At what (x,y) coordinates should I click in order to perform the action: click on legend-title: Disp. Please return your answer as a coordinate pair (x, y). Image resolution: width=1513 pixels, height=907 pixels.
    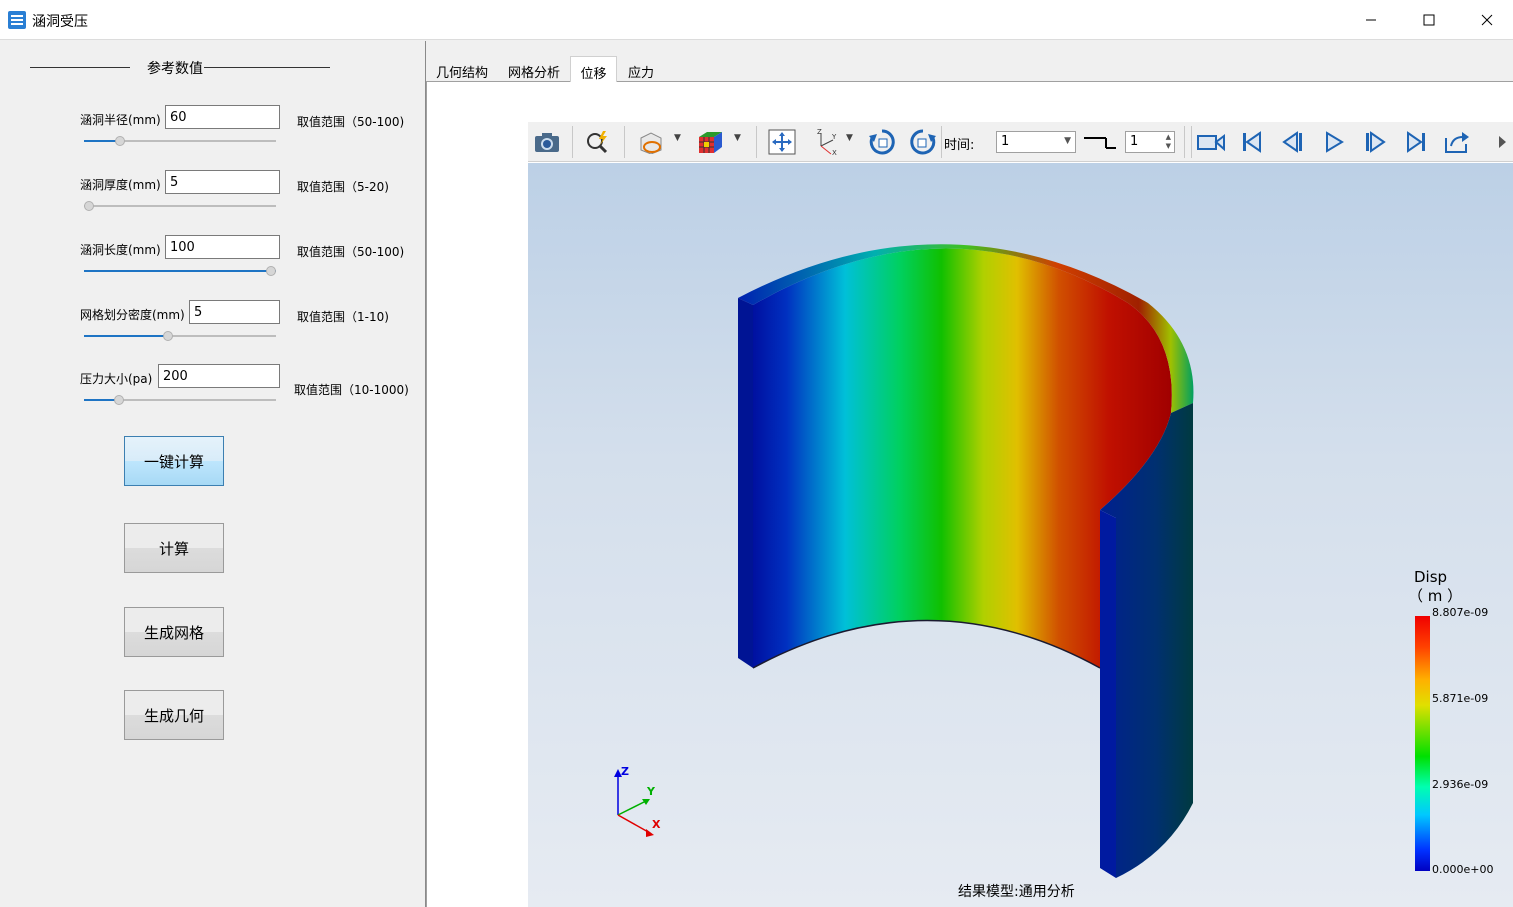
    Looking at the image, I should click on (1431, 577).